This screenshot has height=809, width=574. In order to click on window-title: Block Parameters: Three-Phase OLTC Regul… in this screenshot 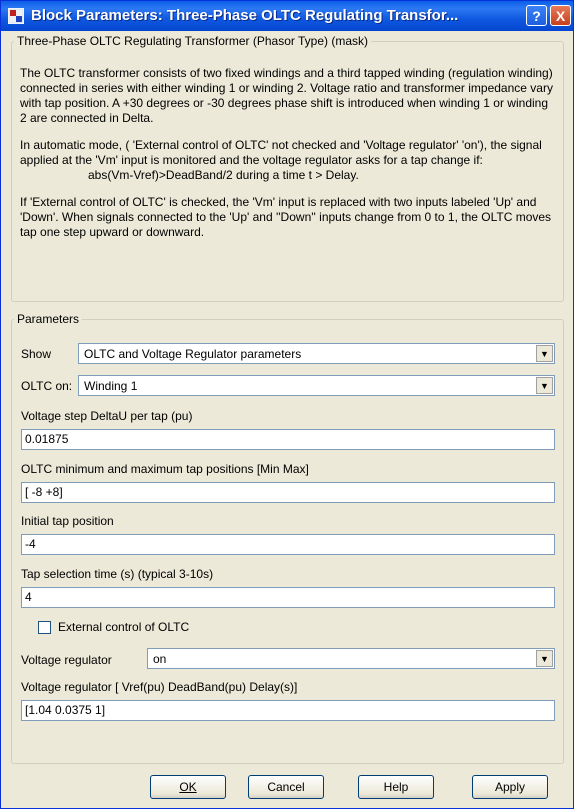, I will do `click(245, 15)`.